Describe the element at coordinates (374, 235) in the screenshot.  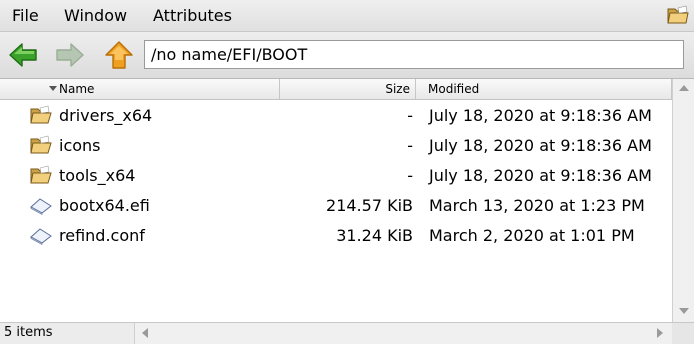
I see `file-size: 31.24 KiB` at that location.